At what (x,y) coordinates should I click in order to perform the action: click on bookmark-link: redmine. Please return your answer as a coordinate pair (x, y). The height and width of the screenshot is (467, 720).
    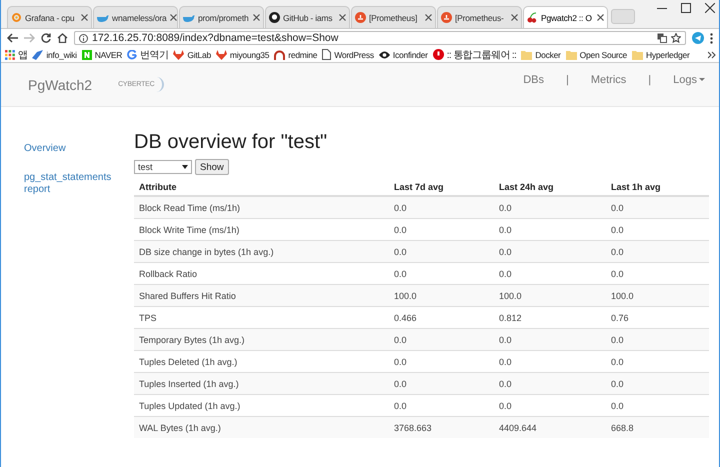
    Looking at the image, I should click on (303, 55).